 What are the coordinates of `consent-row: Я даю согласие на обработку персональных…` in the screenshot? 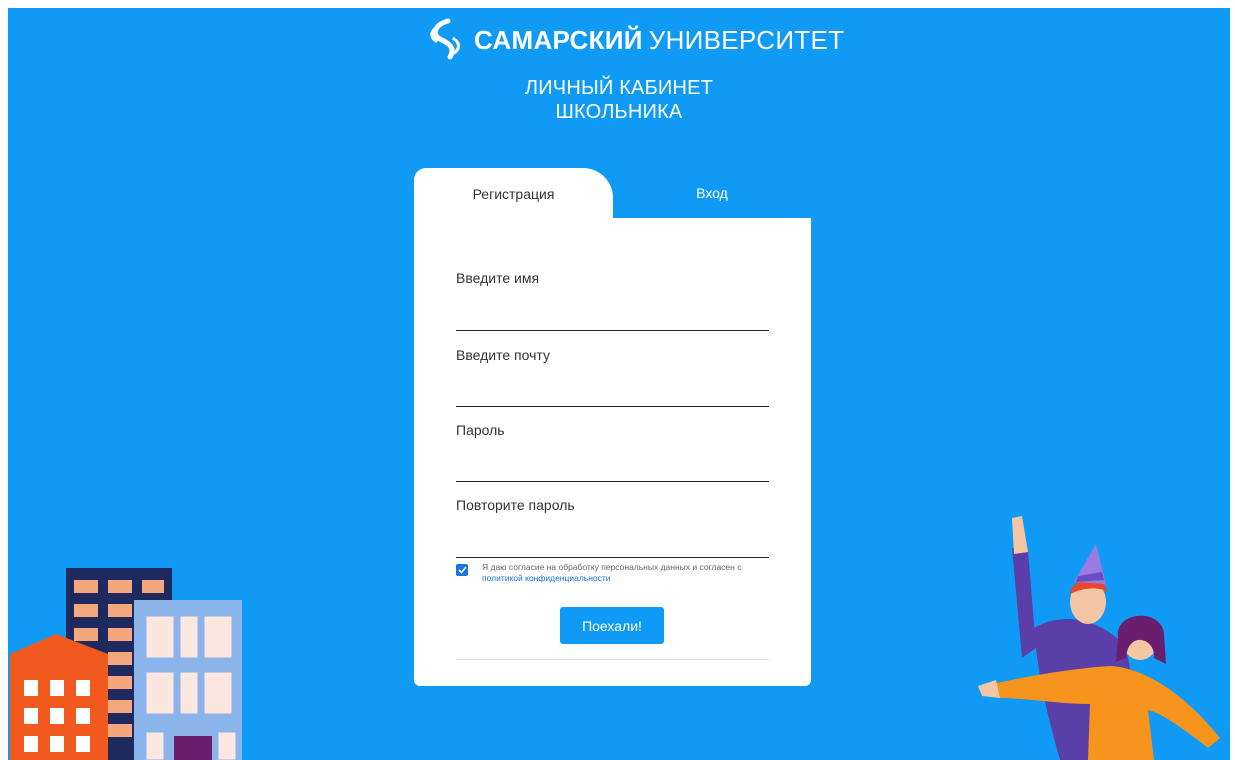 It's located at (612, 573).